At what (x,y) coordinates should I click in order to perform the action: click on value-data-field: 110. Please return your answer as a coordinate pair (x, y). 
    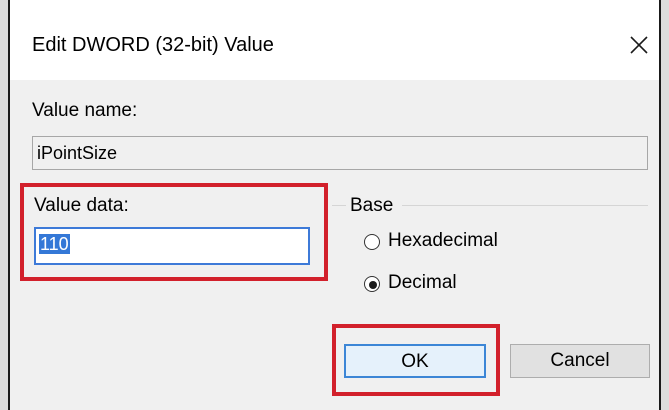
    Looking at the image, I should click on (172, 246).